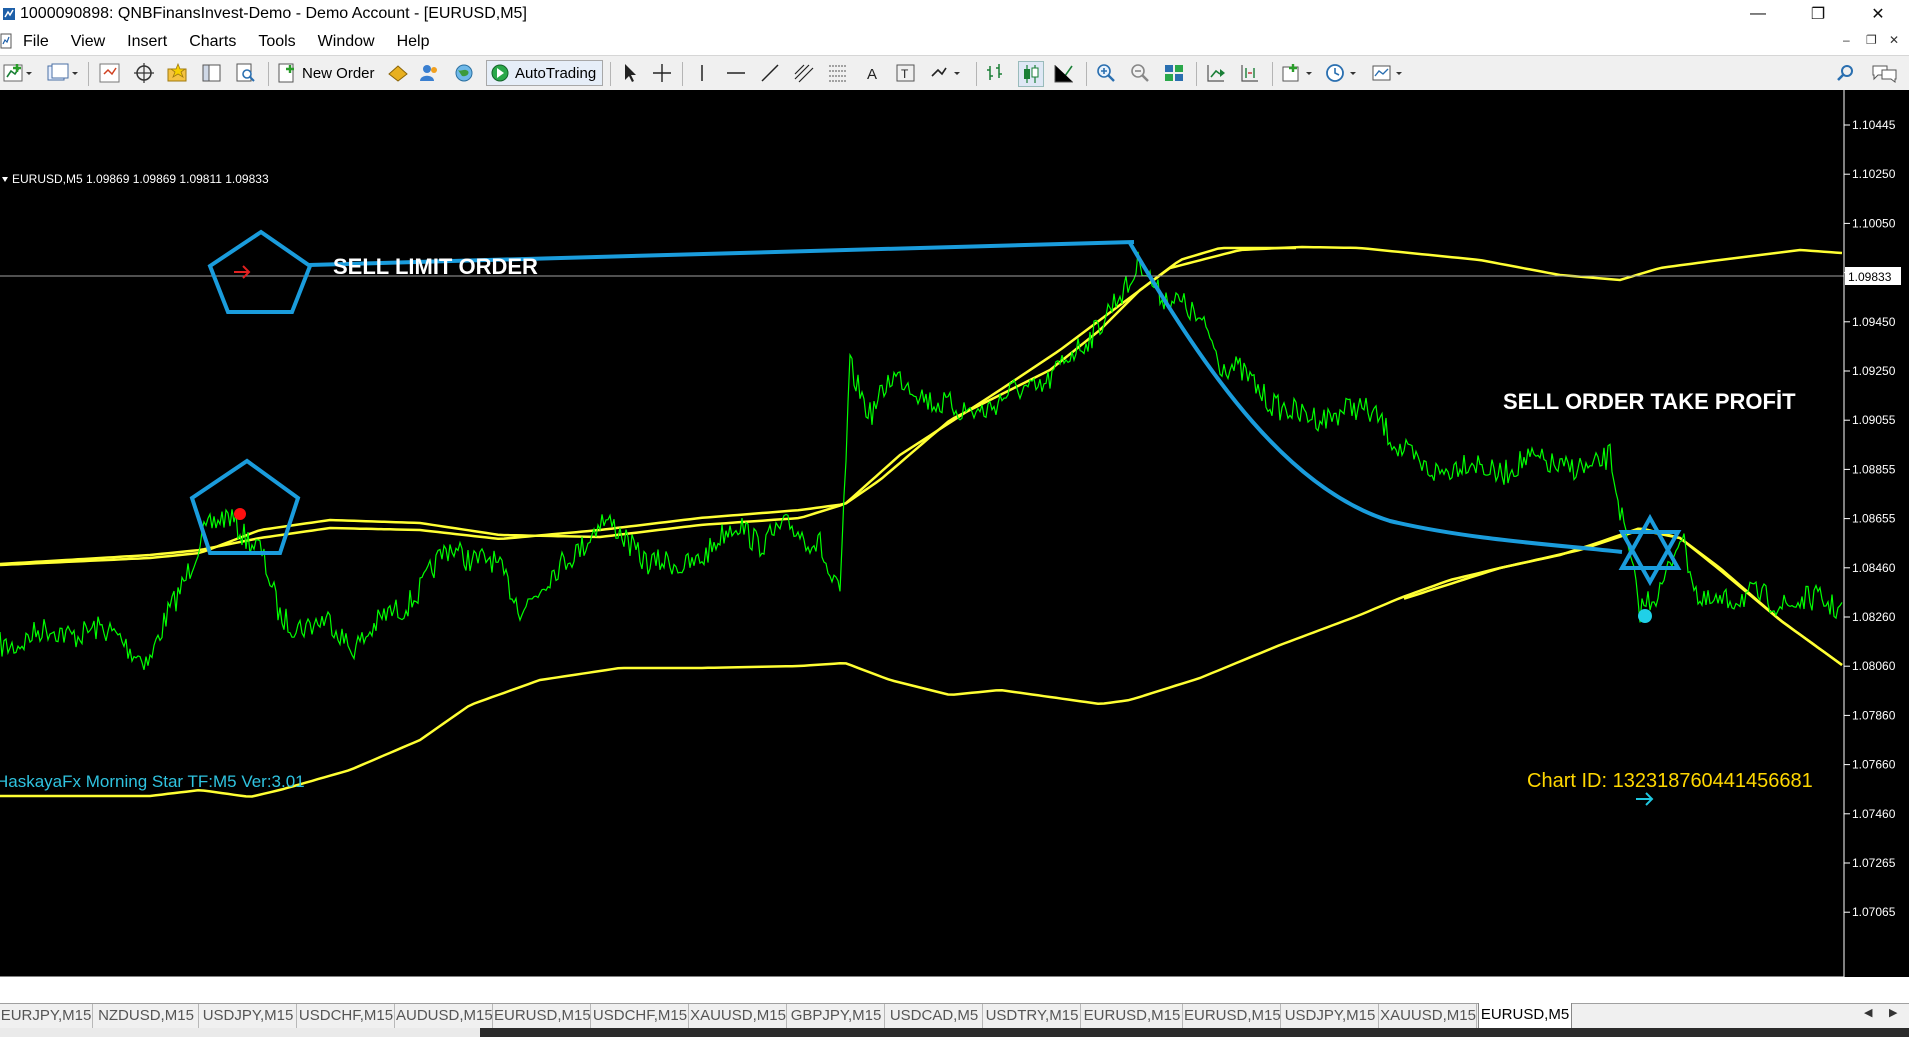 The height and width of the screenshot is (1037, 1909). I want to click on svg-text: A, so click(872, 74).